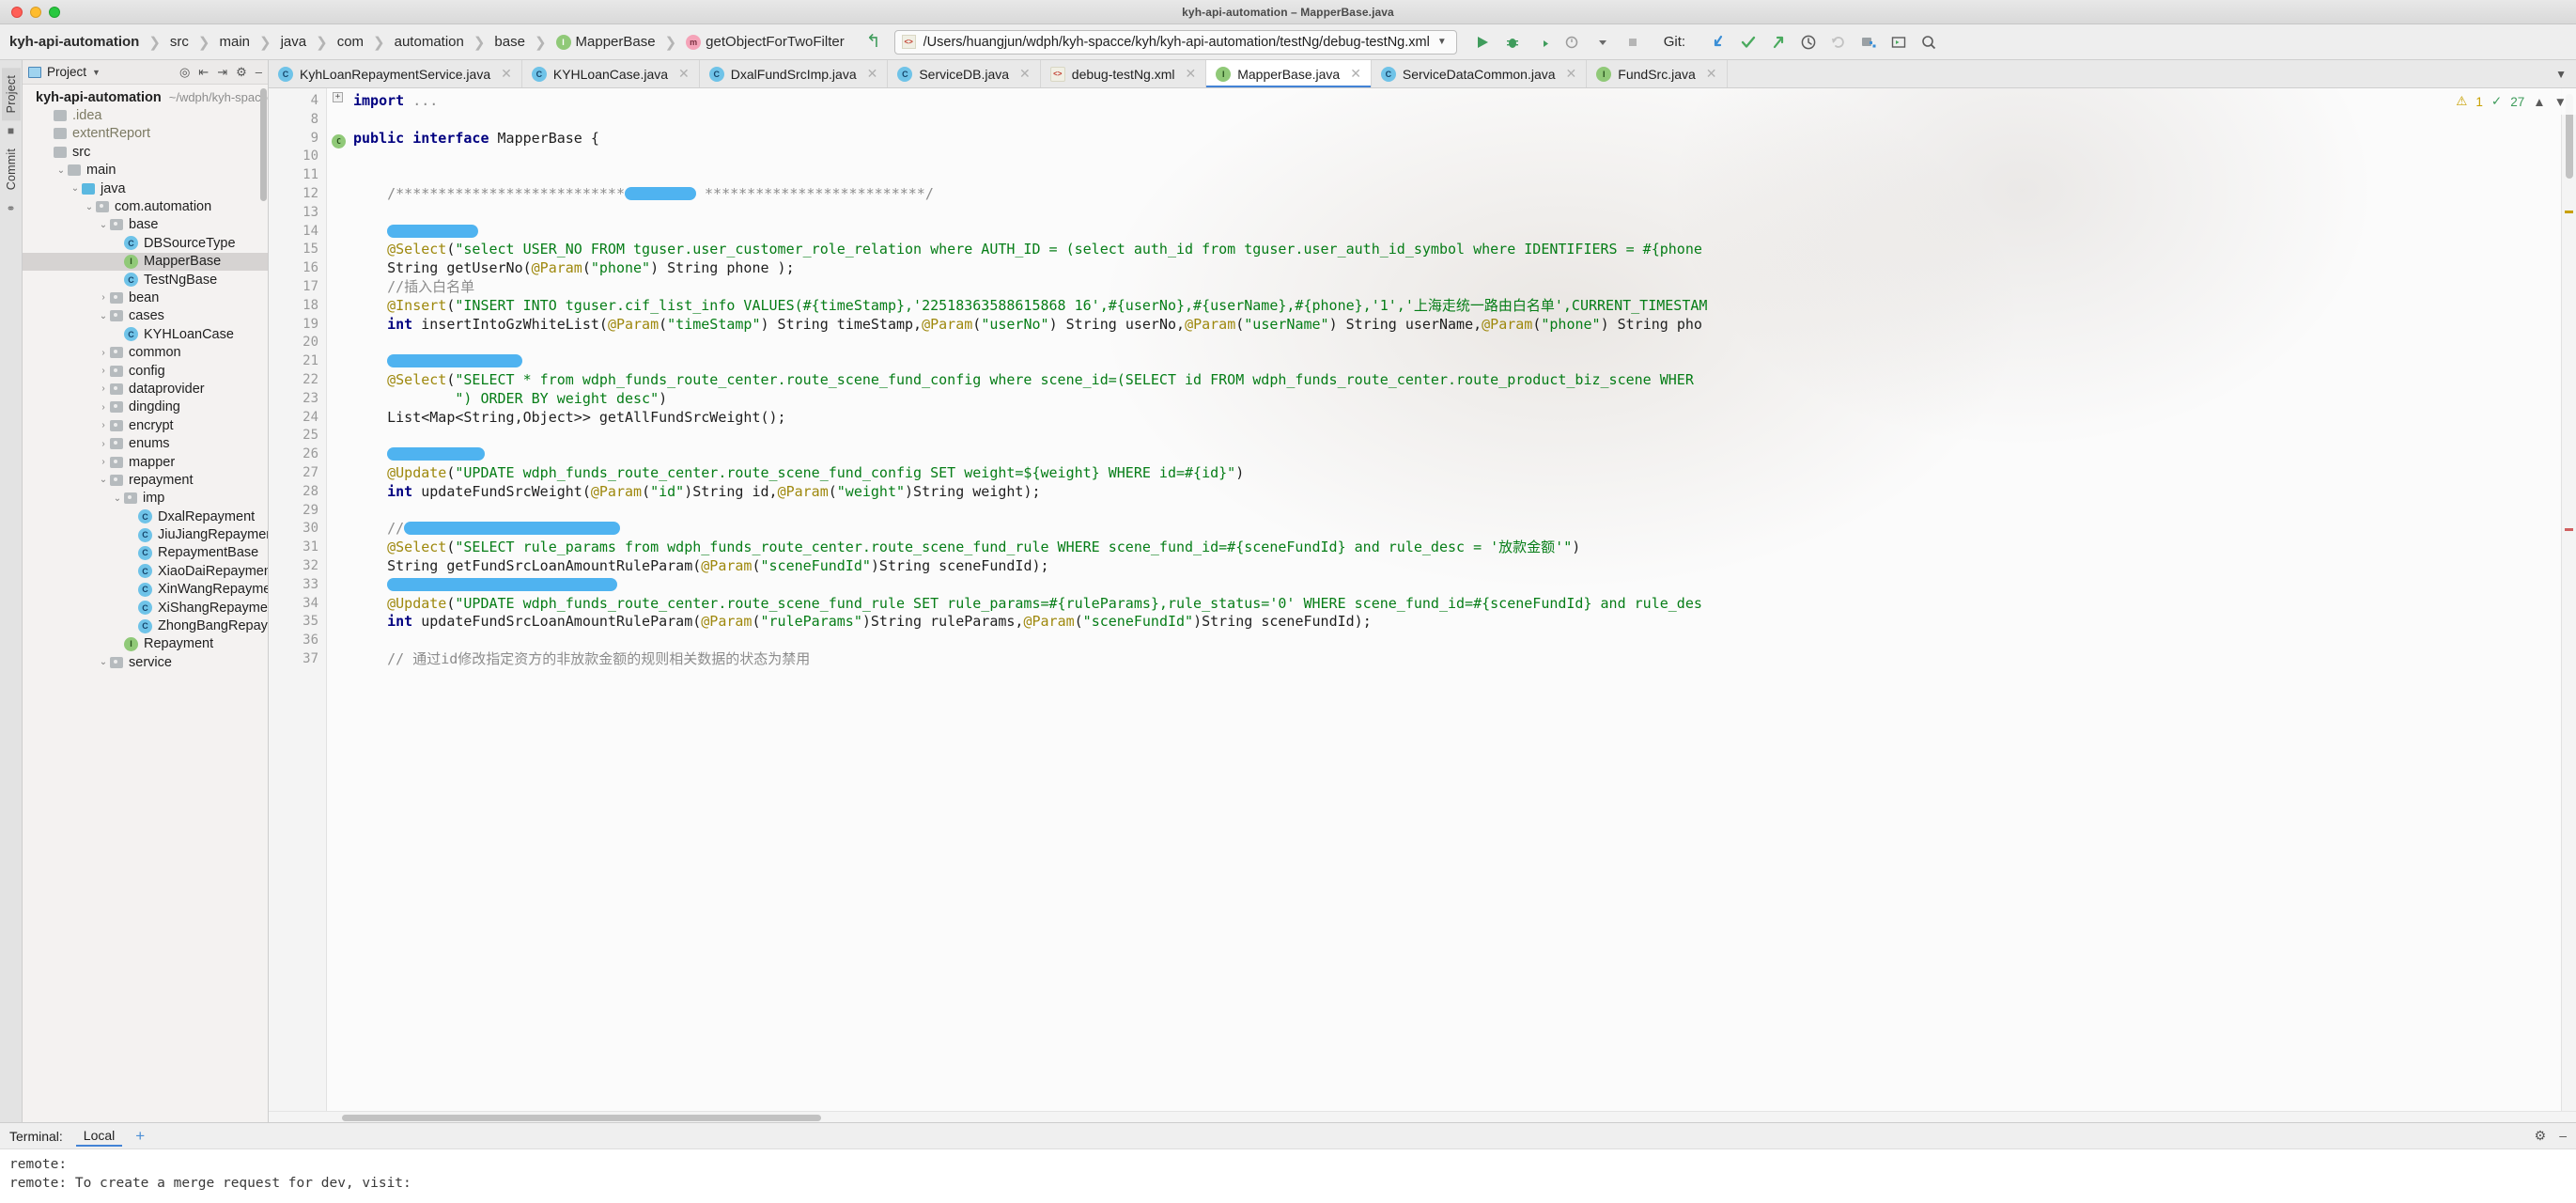  What do you see at coordinates (1289, 73) in the screenshot?
I see `editor-tab-mapperbase-java: I MapperBase.java ✕` at bounding box center [1289, 73].